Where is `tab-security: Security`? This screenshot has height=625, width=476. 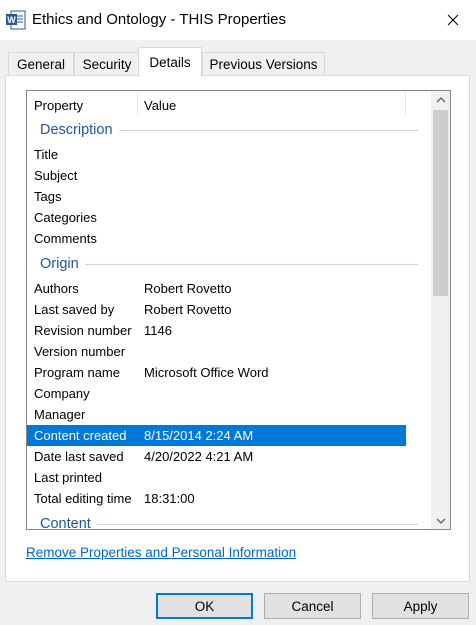
tab-security: Security is located at coordinates (107, 64).